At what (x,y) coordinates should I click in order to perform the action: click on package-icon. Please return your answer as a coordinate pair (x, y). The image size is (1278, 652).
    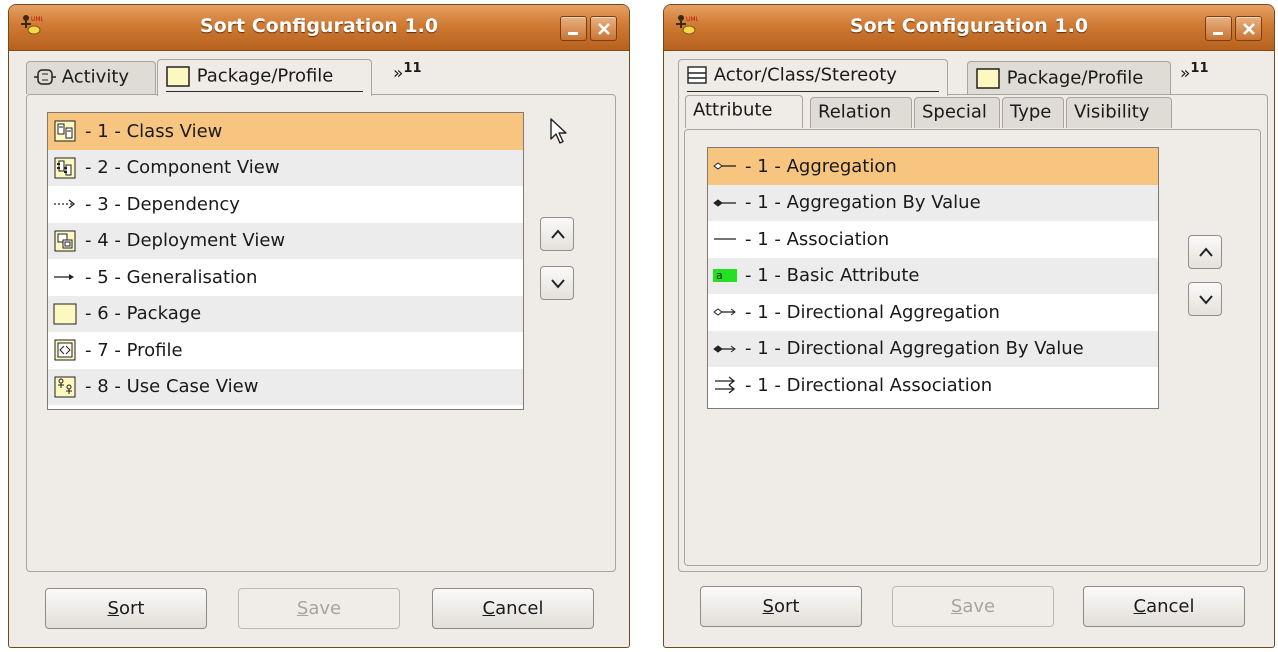
    Looking at the image, I should click on (178, 76).